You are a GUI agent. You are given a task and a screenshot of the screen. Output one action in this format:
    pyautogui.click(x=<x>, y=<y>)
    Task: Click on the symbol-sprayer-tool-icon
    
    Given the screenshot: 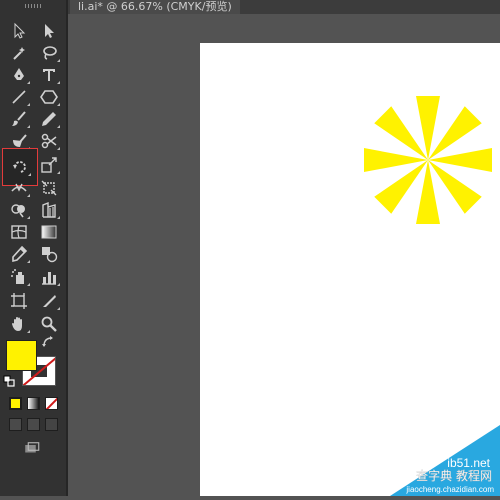 What is the action you would take?
    pyautogui.click(x=19, y=277)
    